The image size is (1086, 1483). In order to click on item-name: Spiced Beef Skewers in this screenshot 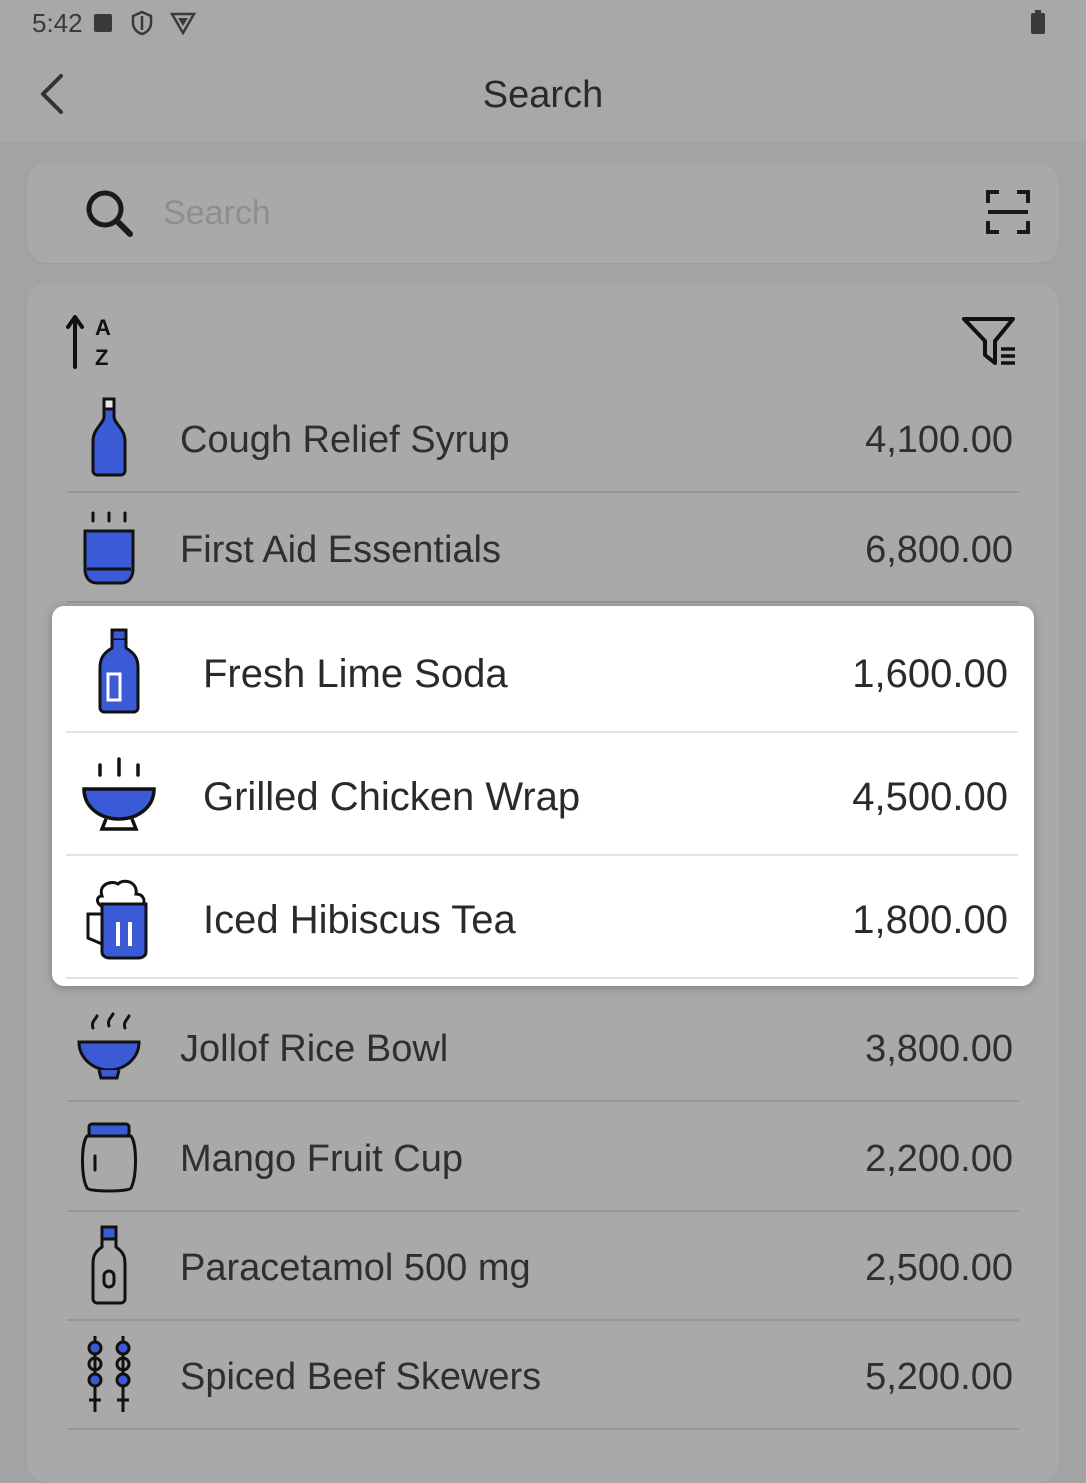, I will do `click(361, 1377)`.